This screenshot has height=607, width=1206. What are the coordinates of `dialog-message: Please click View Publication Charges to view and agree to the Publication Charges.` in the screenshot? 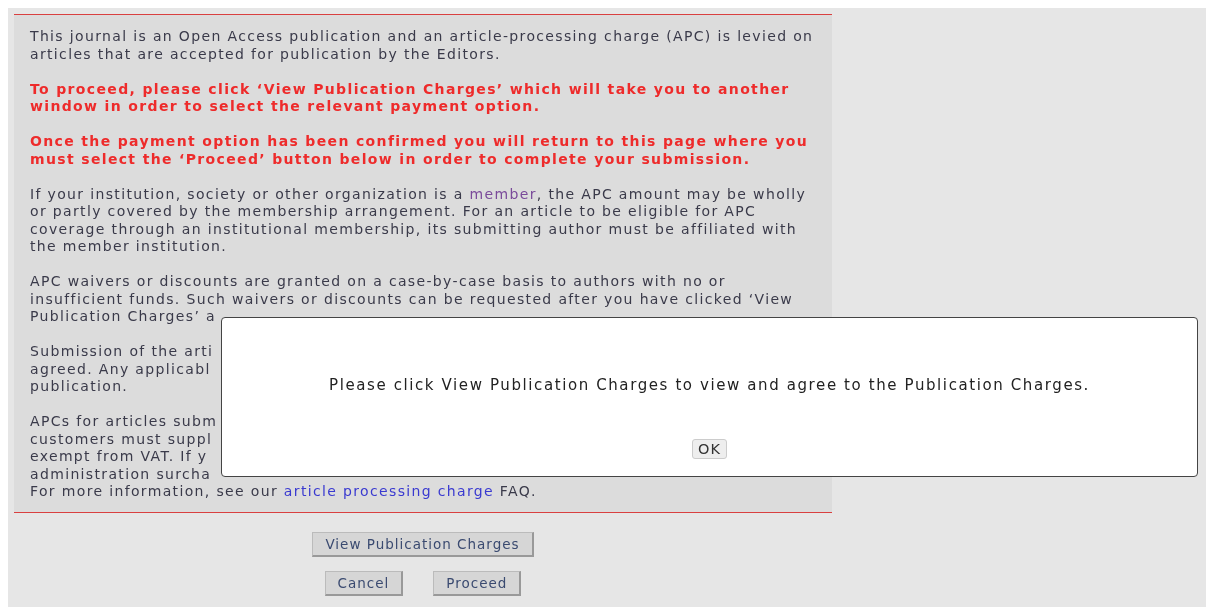 It's located at (709, 385).